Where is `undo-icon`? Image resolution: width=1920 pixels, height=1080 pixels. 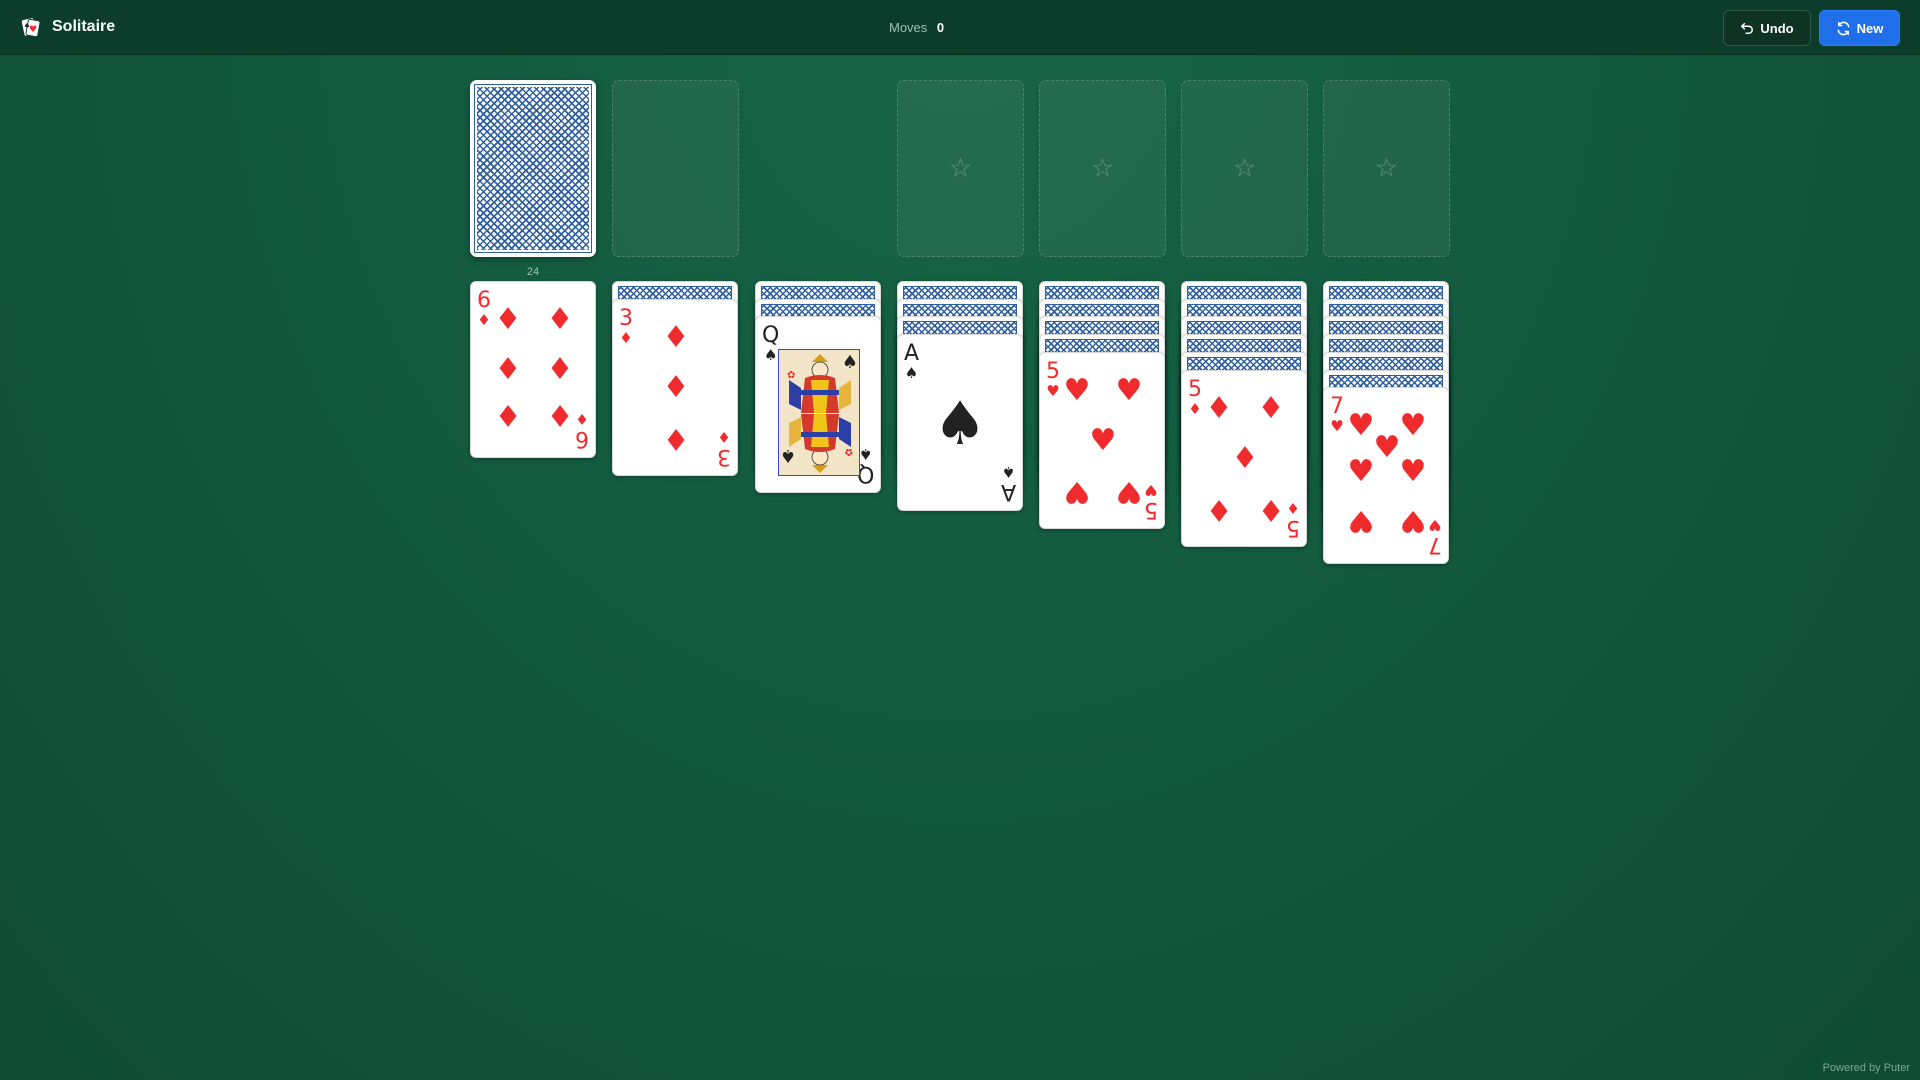 undo-icon is located at coordinates (1747, 28).